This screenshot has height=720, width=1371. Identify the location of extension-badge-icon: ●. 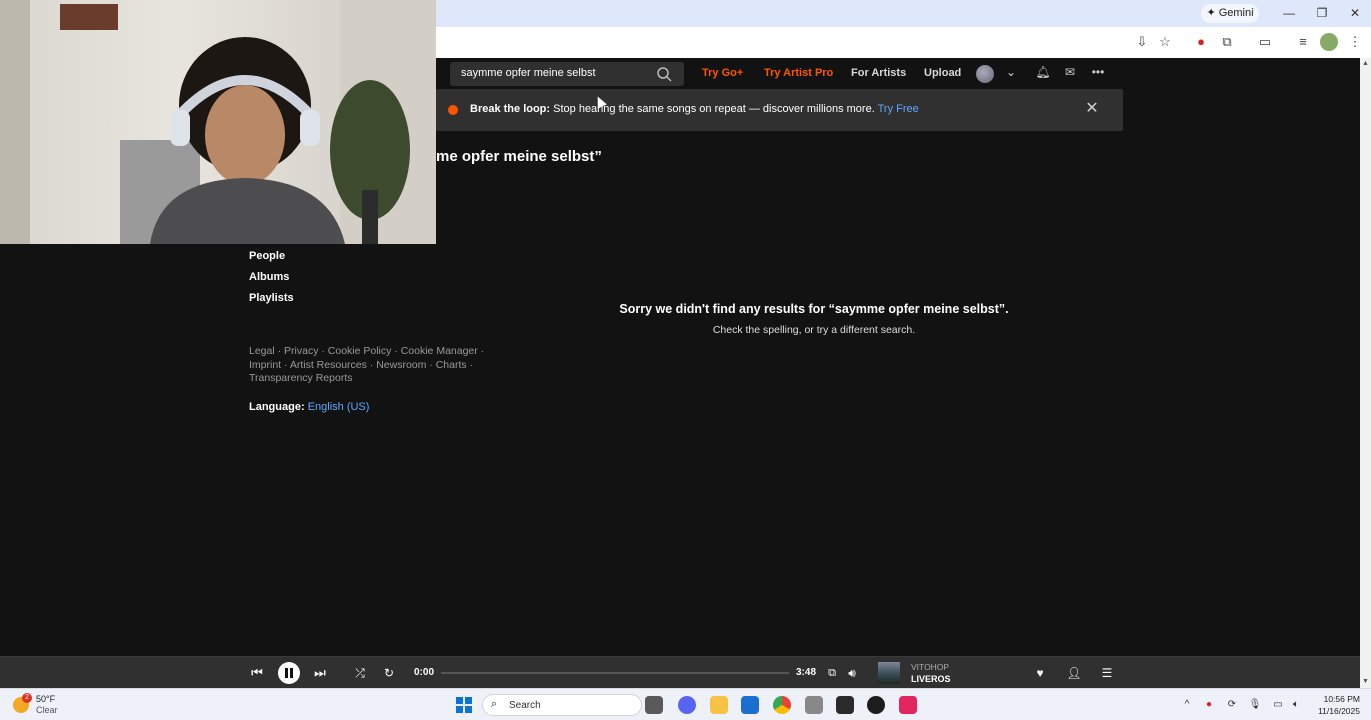
(1201, 42).